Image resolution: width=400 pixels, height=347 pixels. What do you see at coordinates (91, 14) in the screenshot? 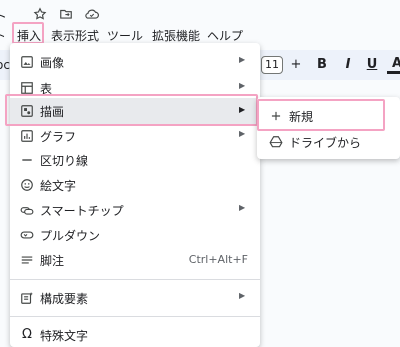
I see `cloud-status-icon` at bounding box center [91, 14].